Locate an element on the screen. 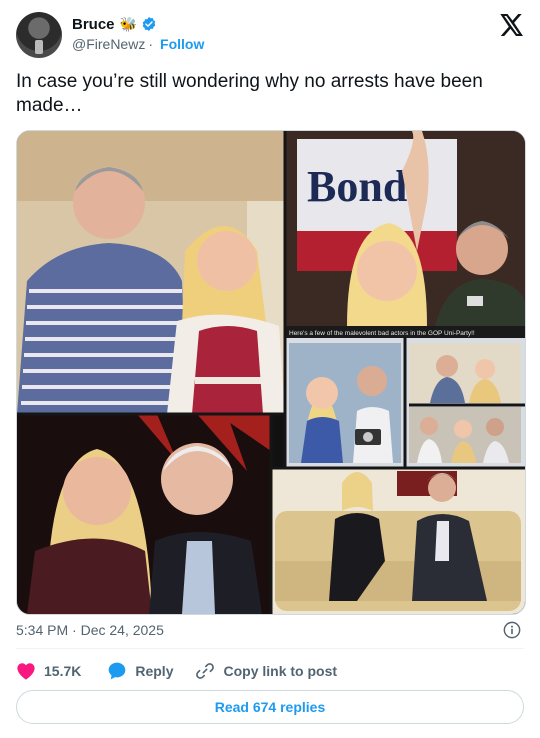  info-icon is located at coordinates (512, 630).